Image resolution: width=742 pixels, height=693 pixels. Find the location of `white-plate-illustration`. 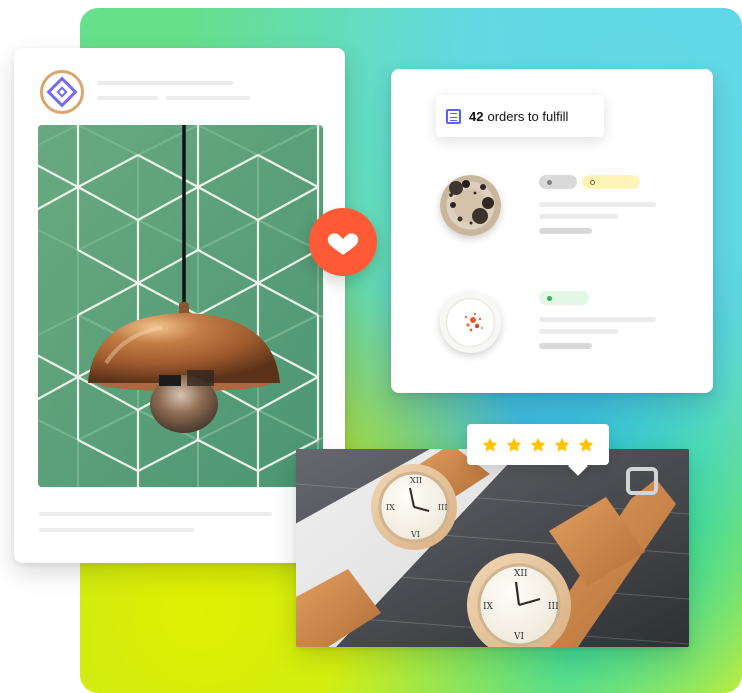

white-plate-illustration is located at coordinates (470, 322).